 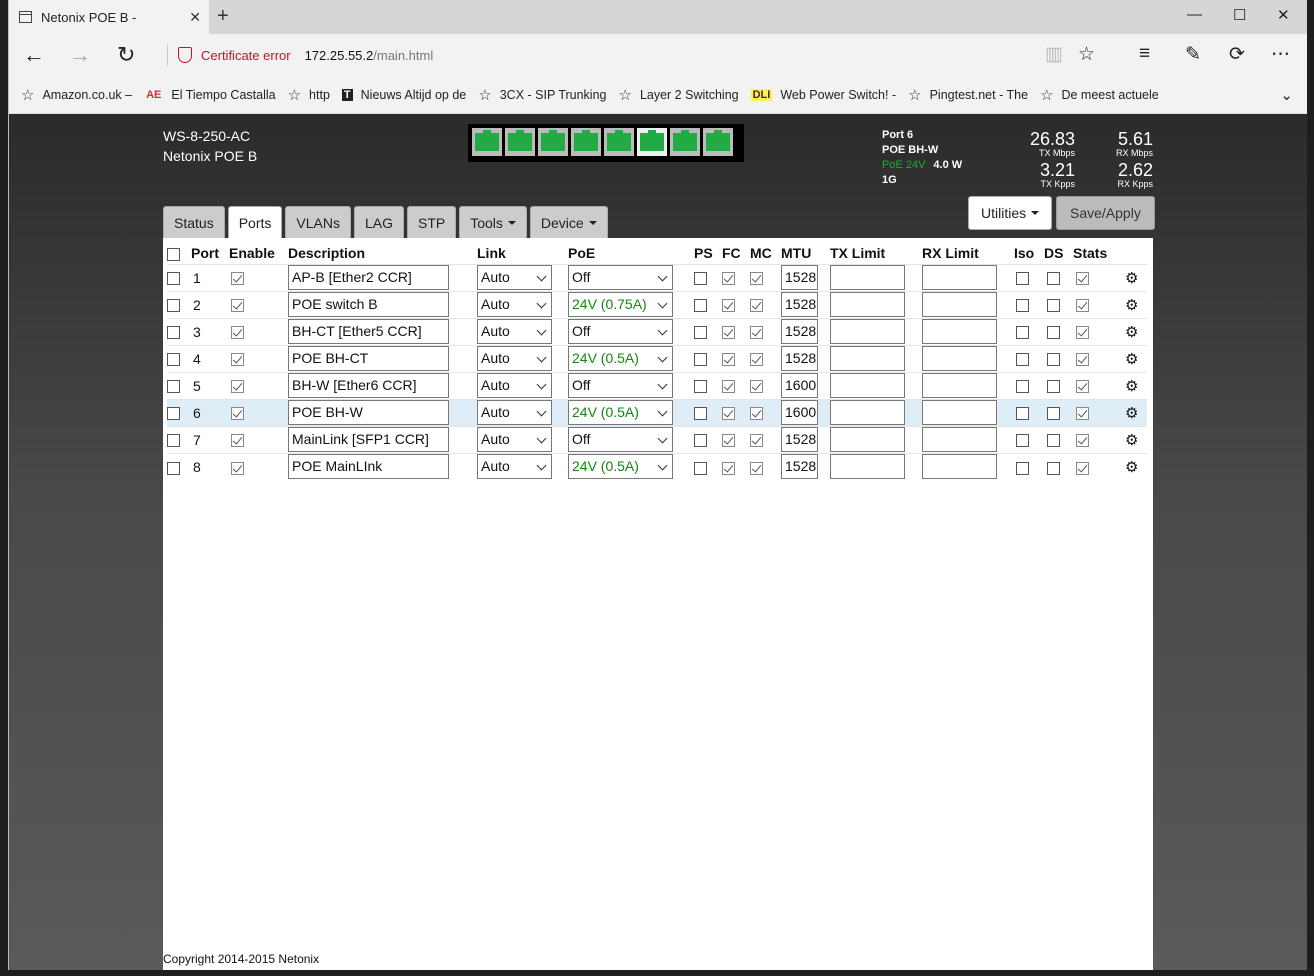 I want to click on utilities-button: Utilities, so click(x=1010, y=213).